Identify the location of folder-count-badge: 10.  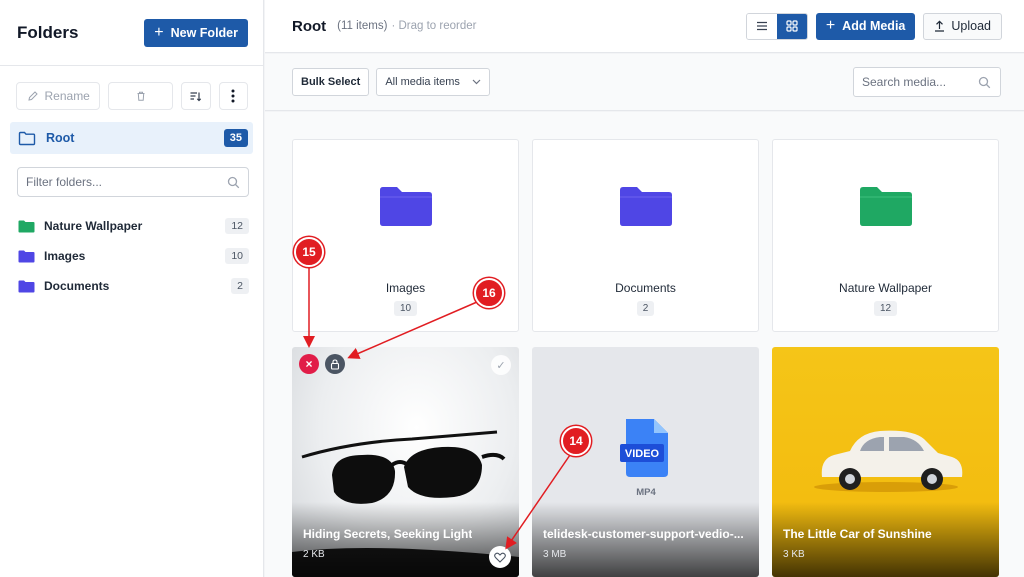
(237, 256).